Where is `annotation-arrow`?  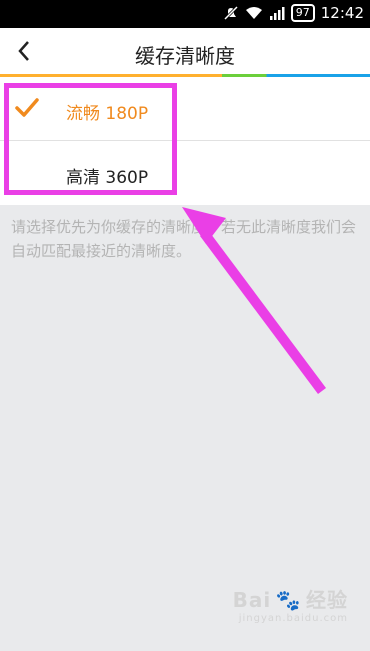 annotation-arrow is located at coordinates (254, 300).